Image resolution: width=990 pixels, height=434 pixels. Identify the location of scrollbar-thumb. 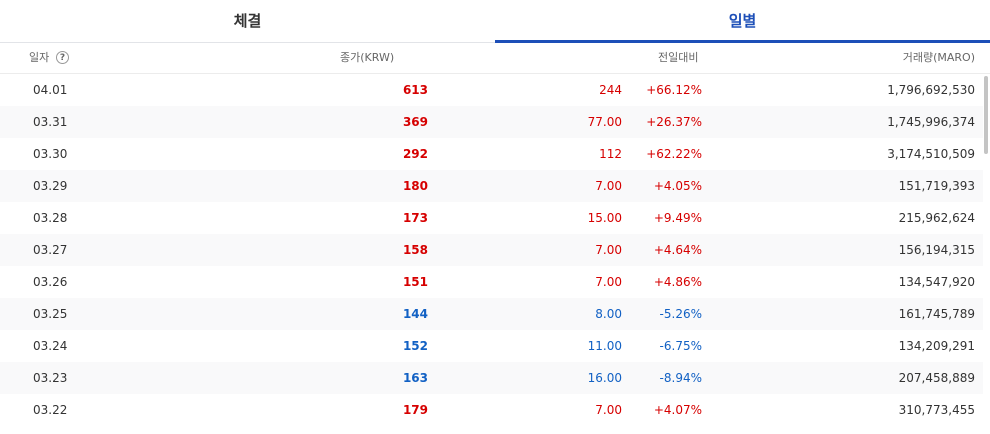
(986, 115).